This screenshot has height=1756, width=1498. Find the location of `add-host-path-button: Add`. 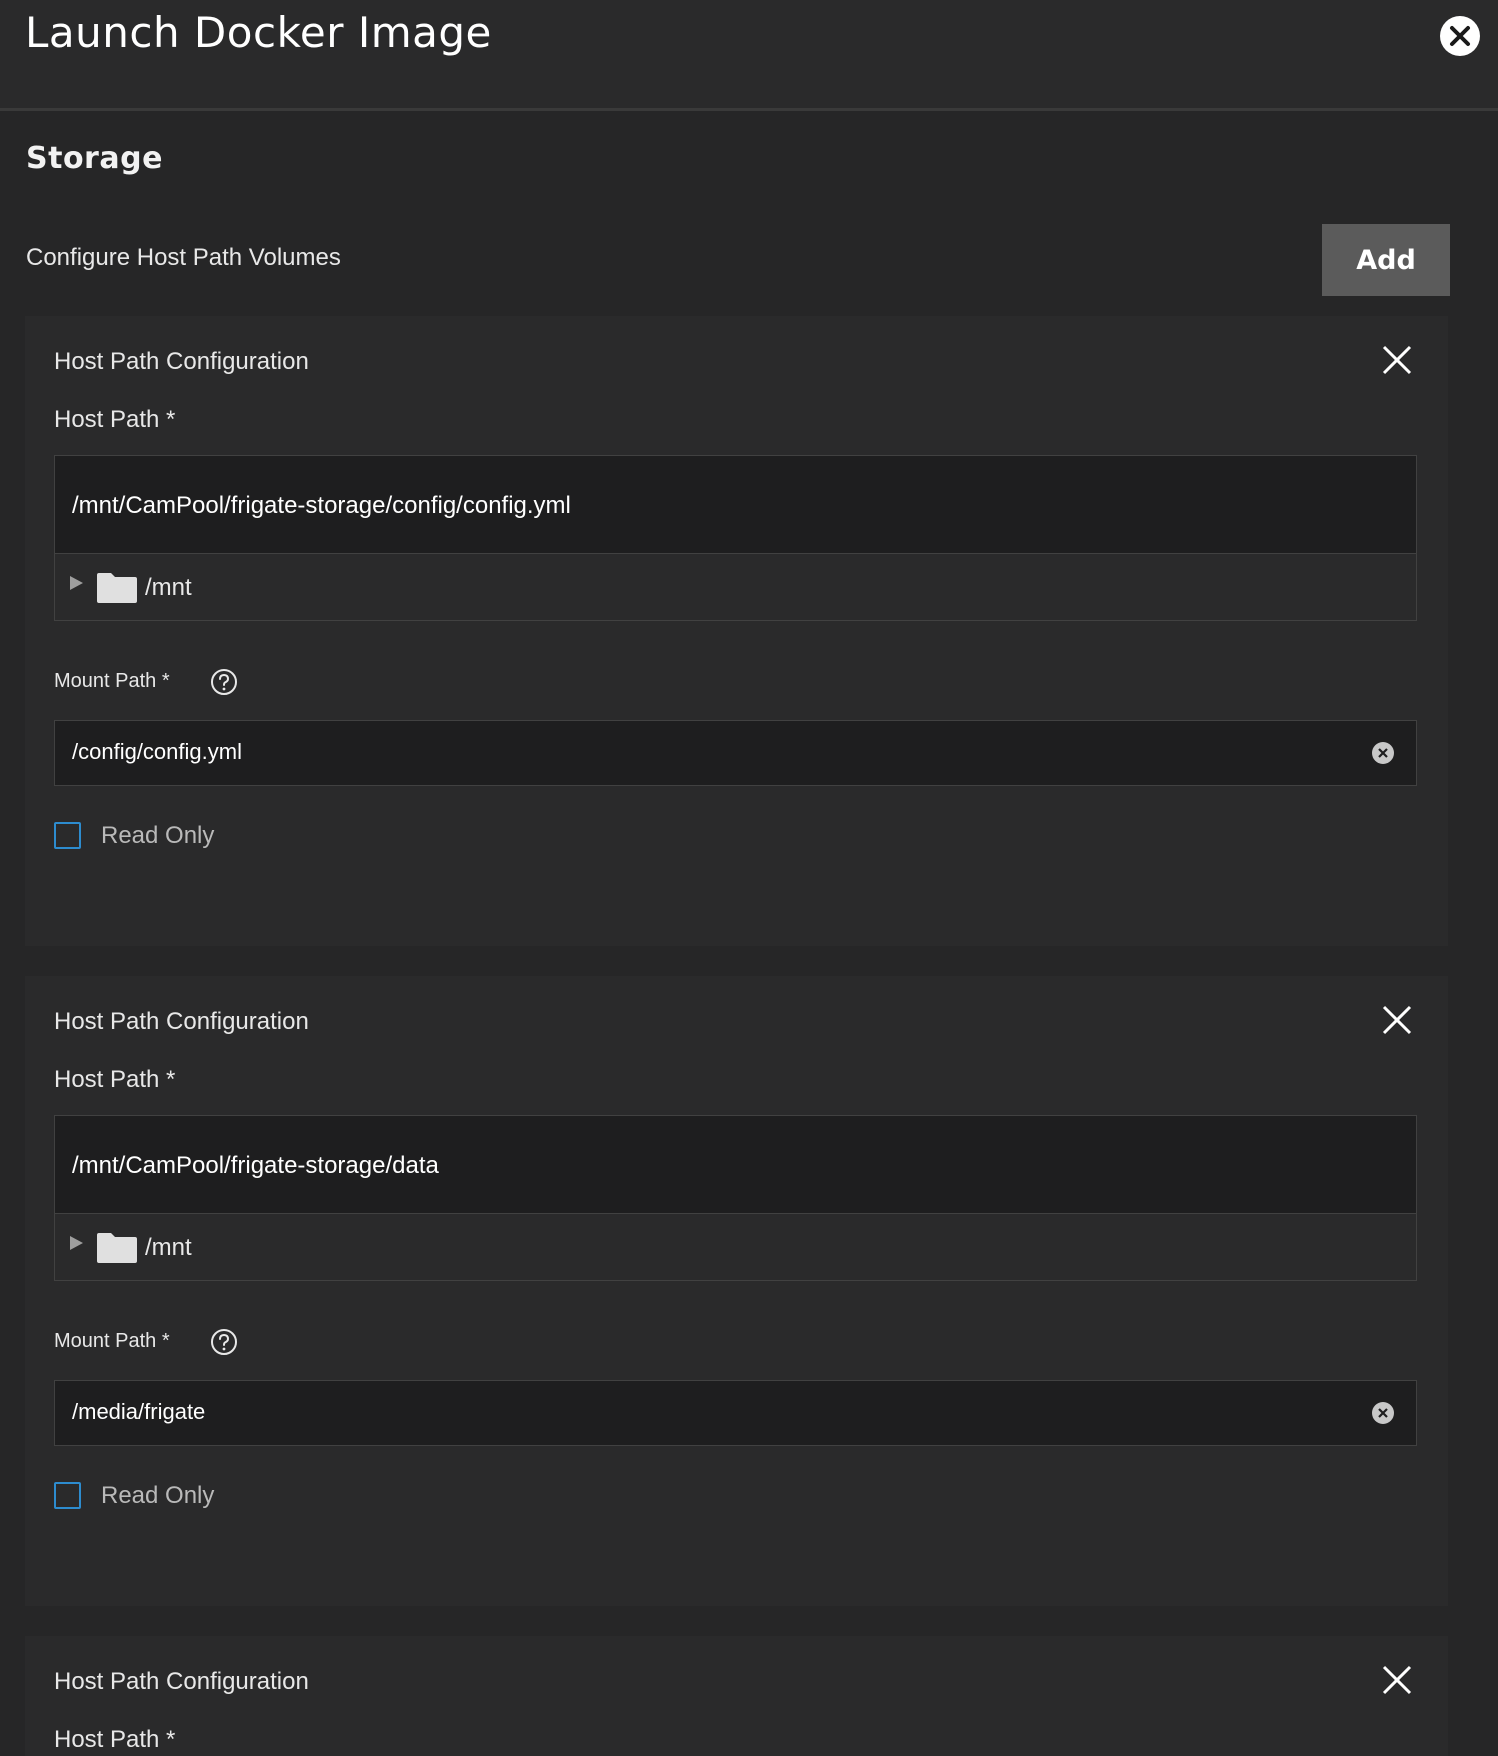

add-host-path-button: Add is located at coordinates (1386, 260).